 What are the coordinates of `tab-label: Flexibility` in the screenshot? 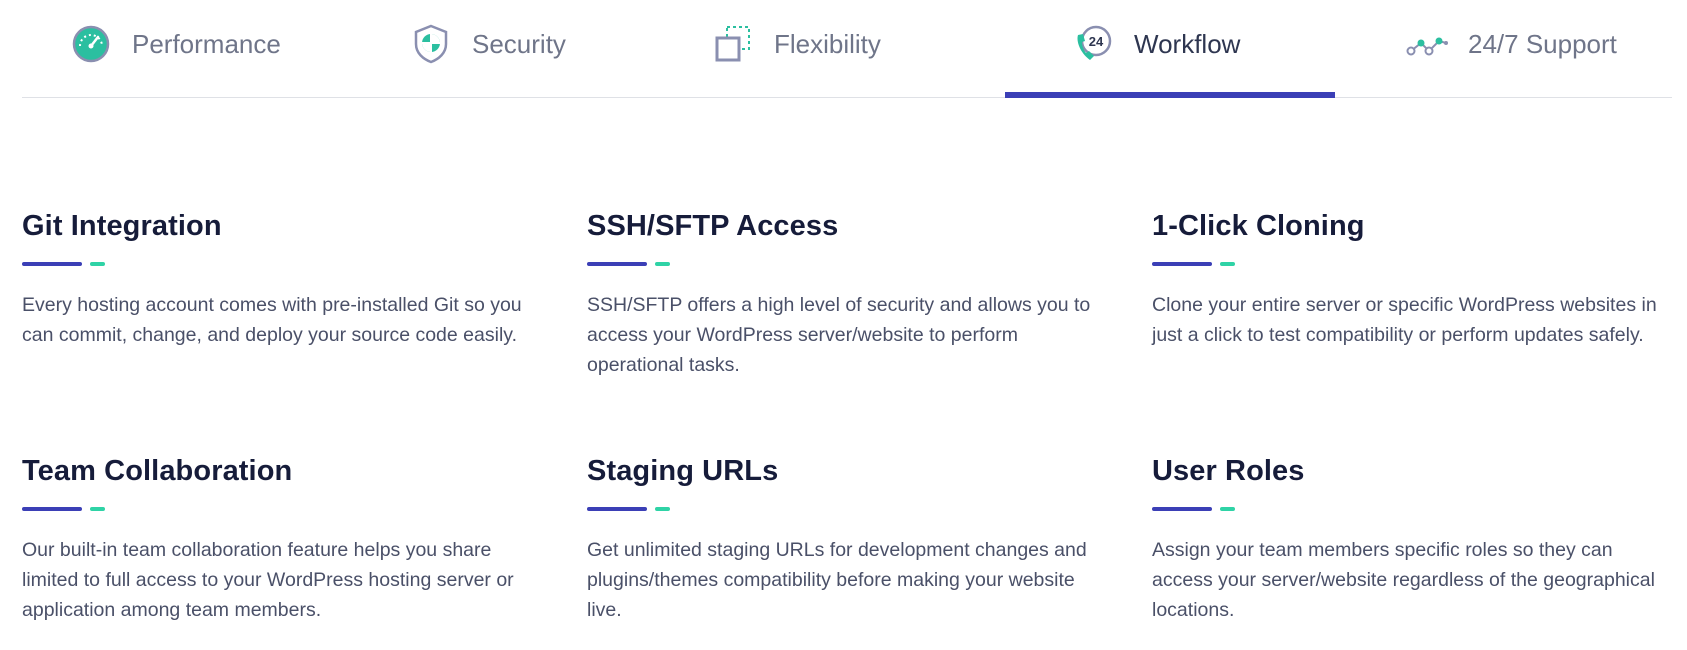 It's located at (827, 43).